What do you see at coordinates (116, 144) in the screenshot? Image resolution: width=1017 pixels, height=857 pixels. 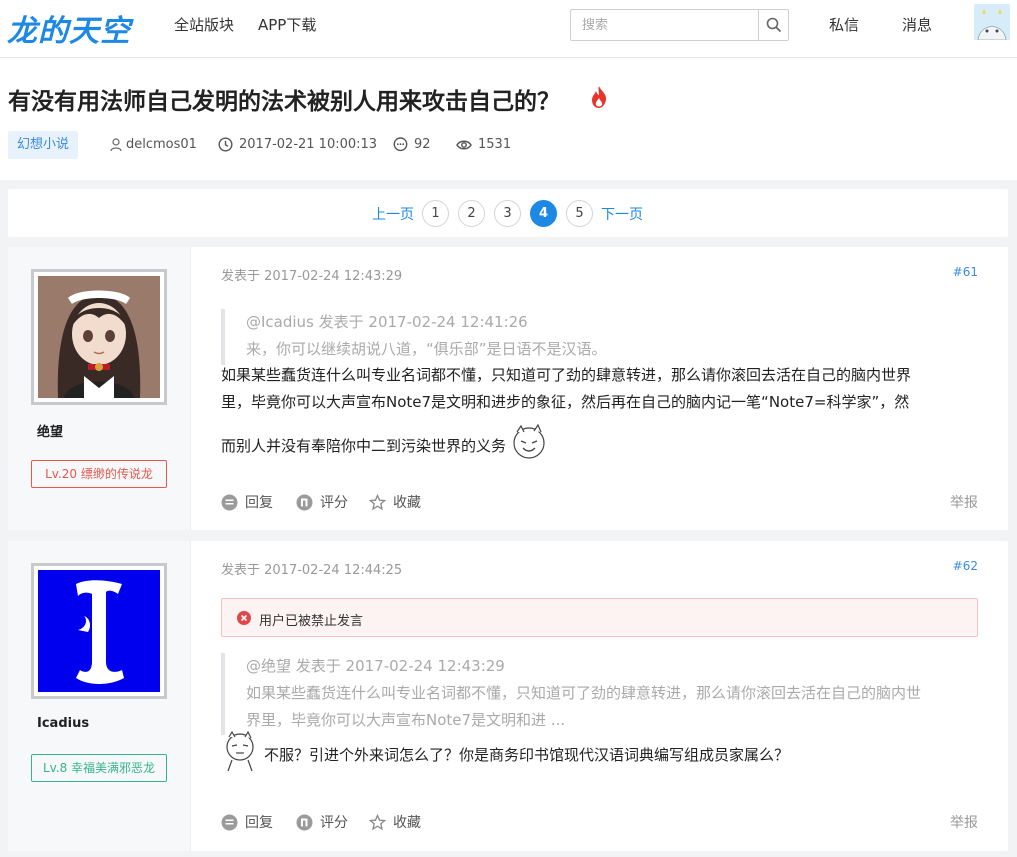 I see `user-icon` at bounding box center [116, 144].